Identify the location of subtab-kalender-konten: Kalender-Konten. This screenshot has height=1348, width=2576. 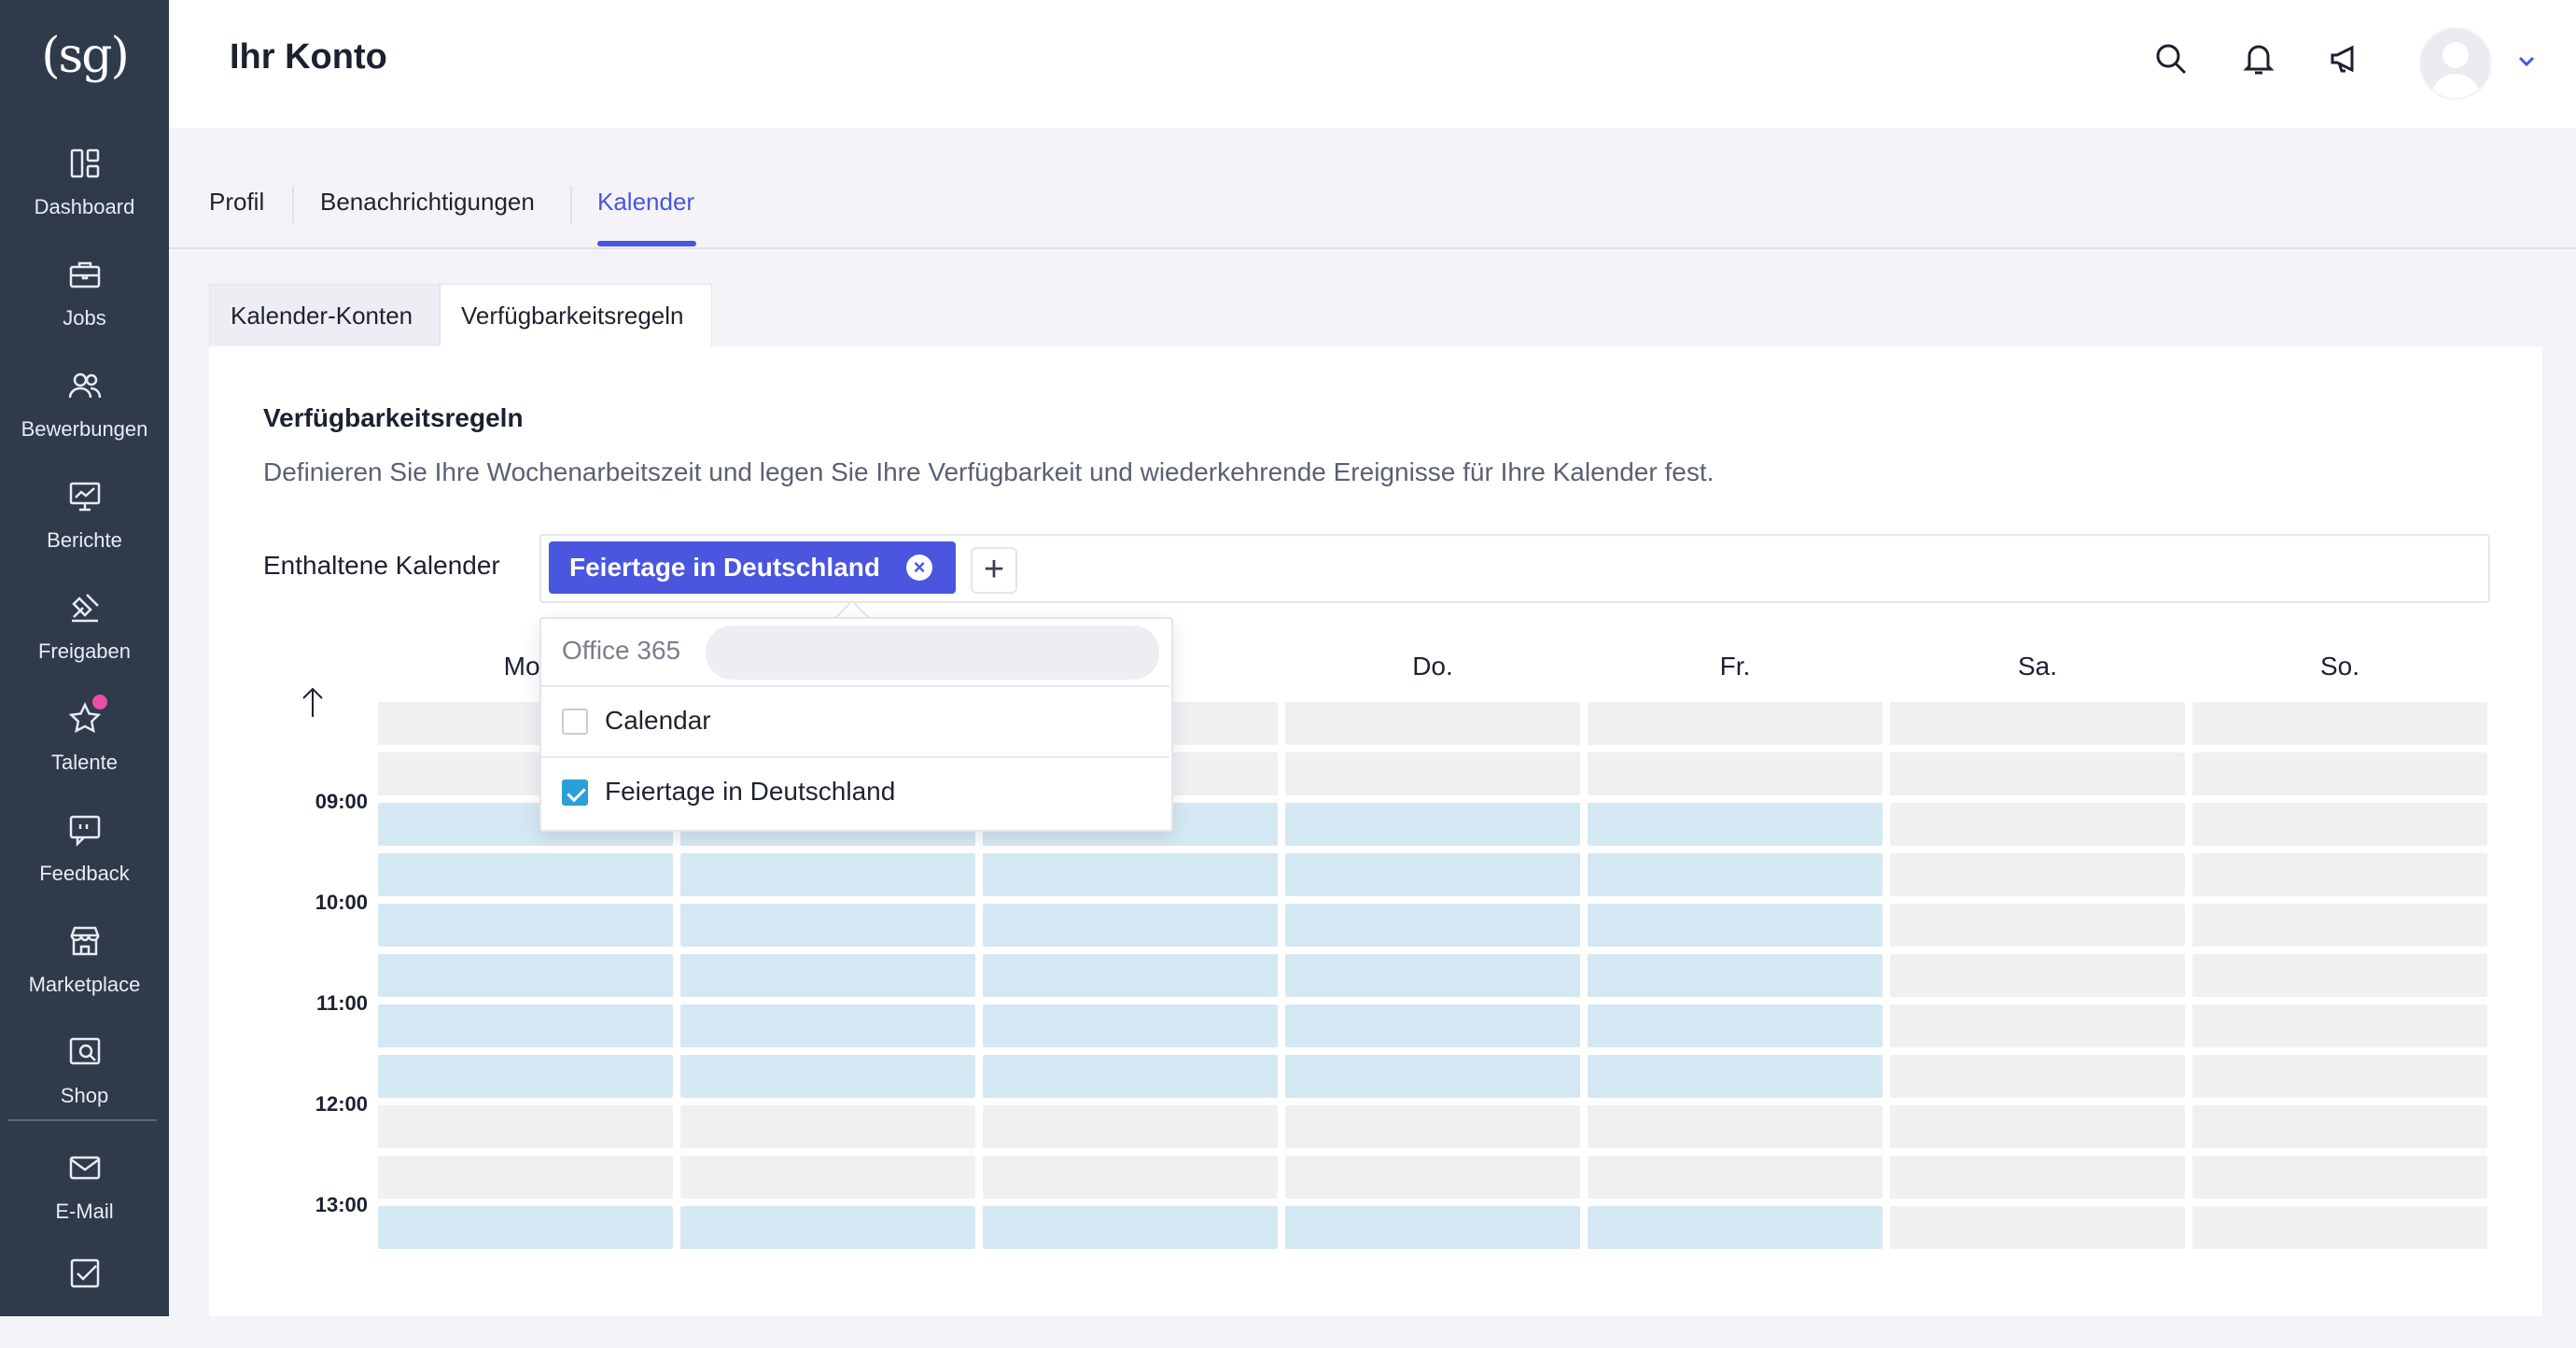
(324, 315).